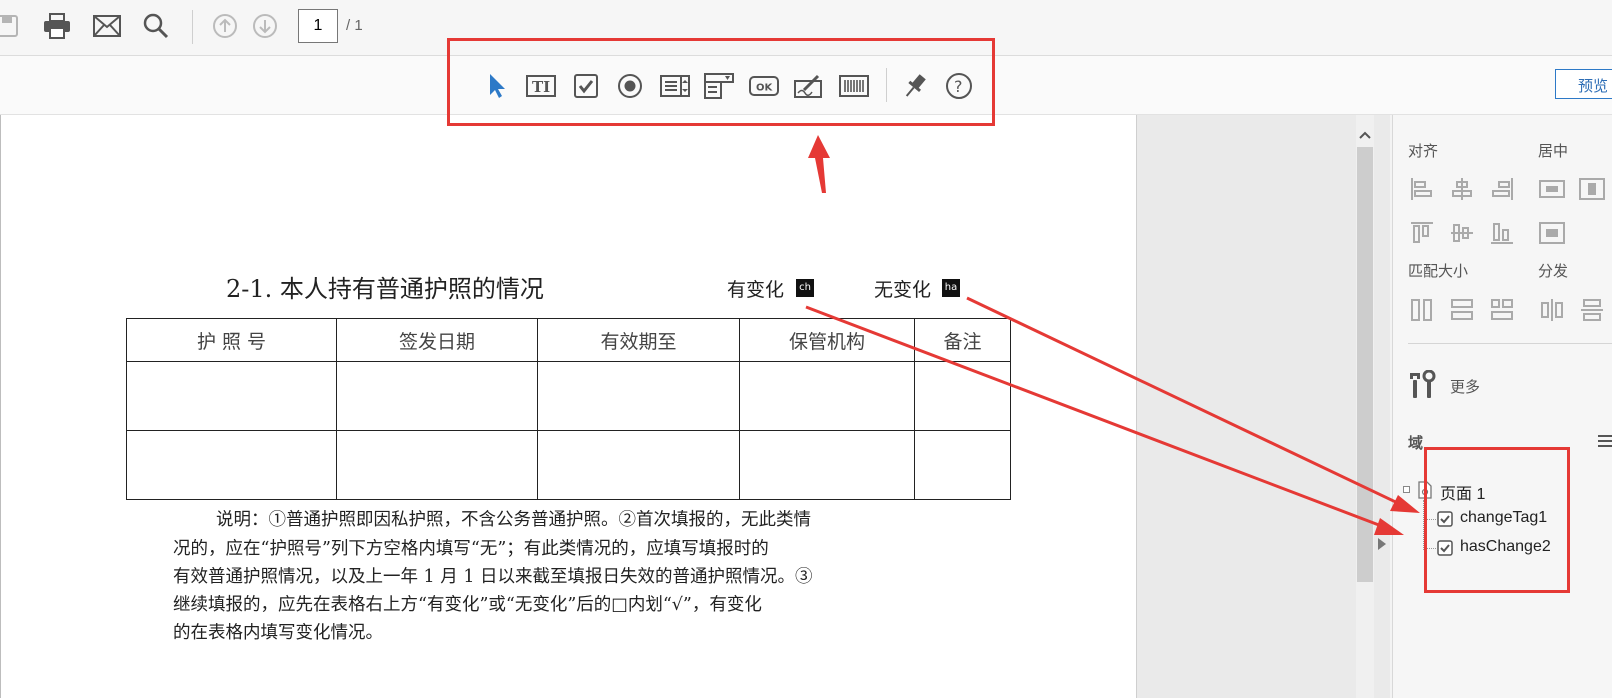  What do you see at coordinates (192, 27) in the screenshot?
I see `toolbar-divider` at bounding box center [192, 27].